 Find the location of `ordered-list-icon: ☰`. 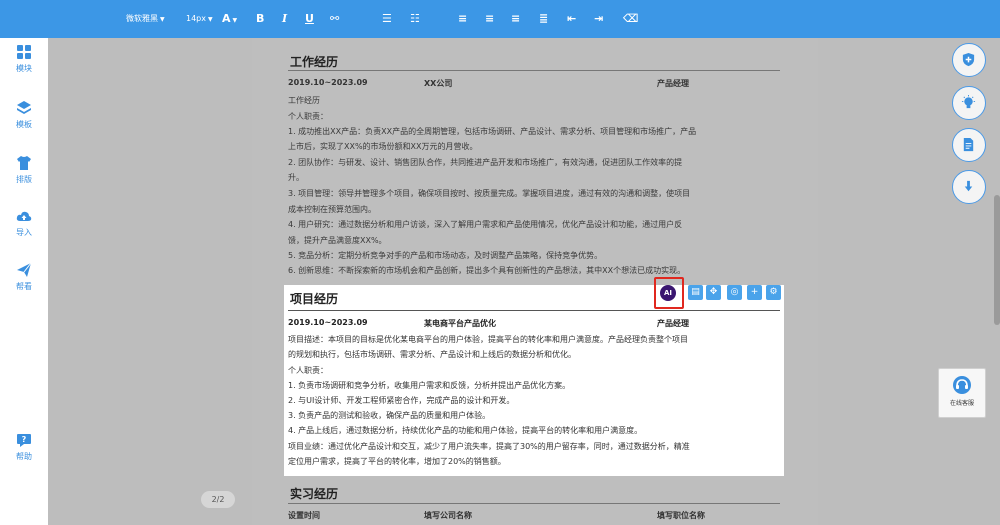

ordered-list-icon: ☰ is located at coordinates (387, 19).